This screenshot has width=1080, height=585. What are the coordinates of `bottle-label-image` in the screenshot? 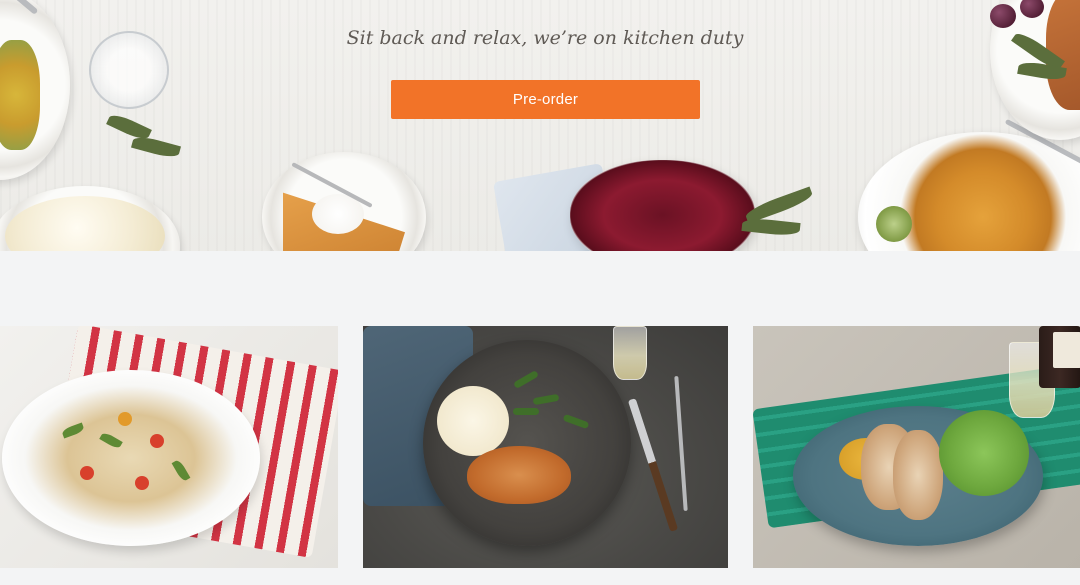 It's located at (1066, 350).